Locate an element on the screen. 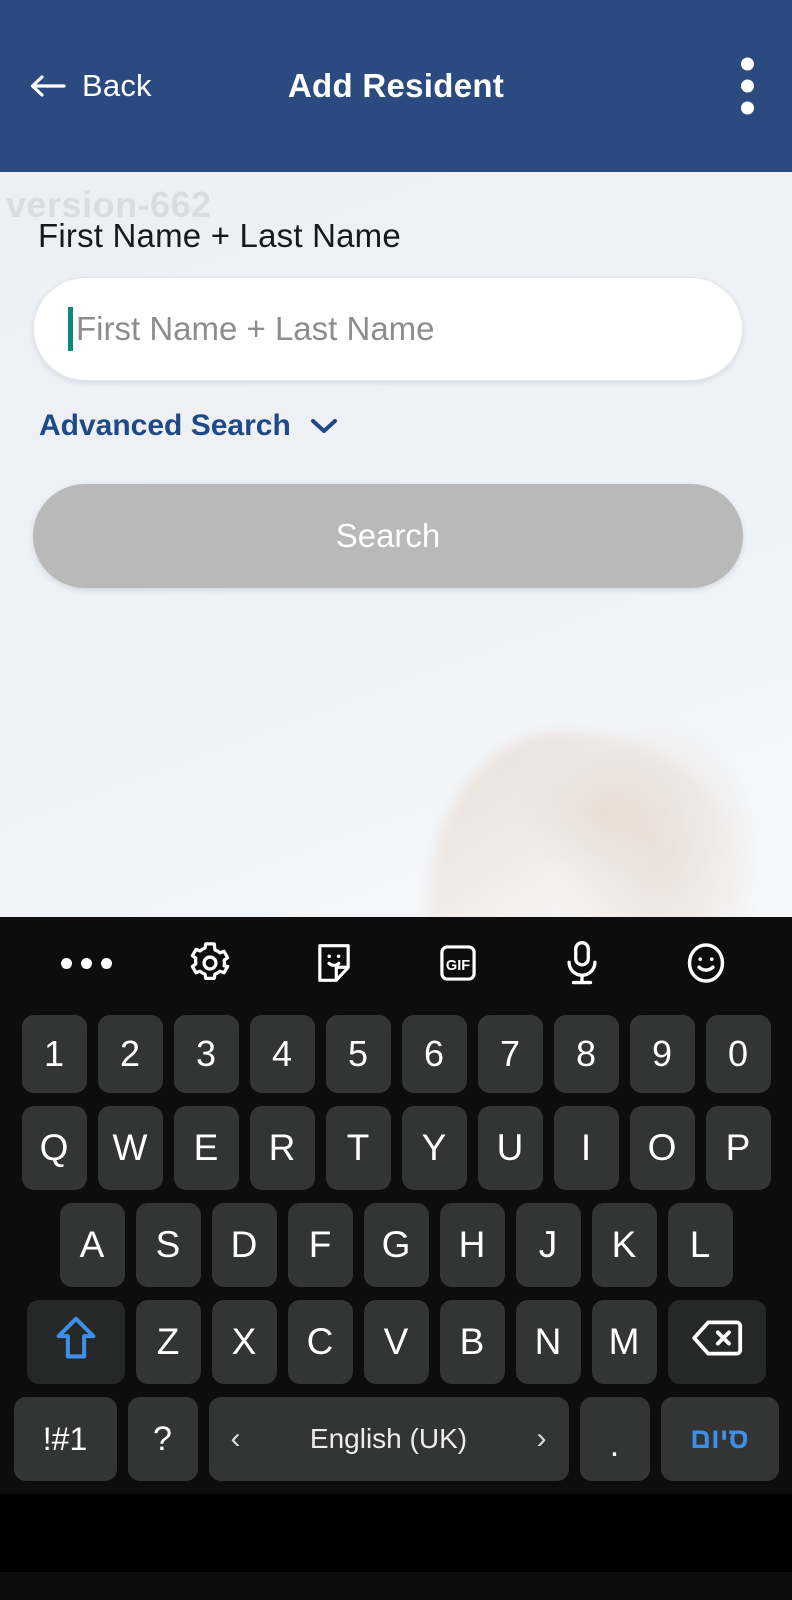  key-h: H is located at coordinates (472, 1245).